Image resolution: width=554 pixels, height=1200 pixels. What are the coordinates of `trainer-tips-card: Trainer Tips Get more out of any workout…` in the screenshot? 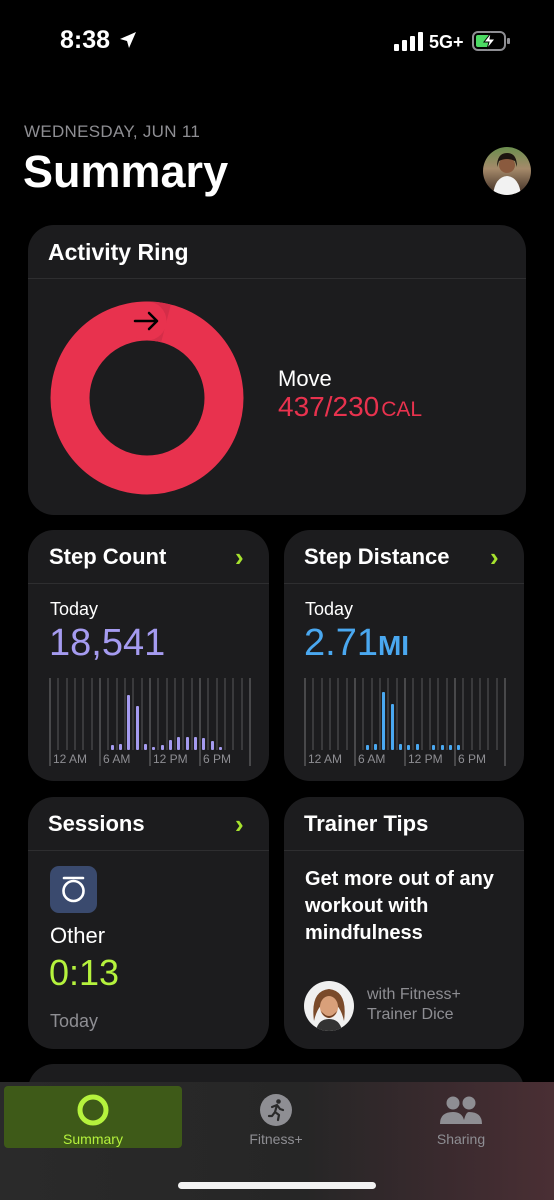 It's located at (404, 923).